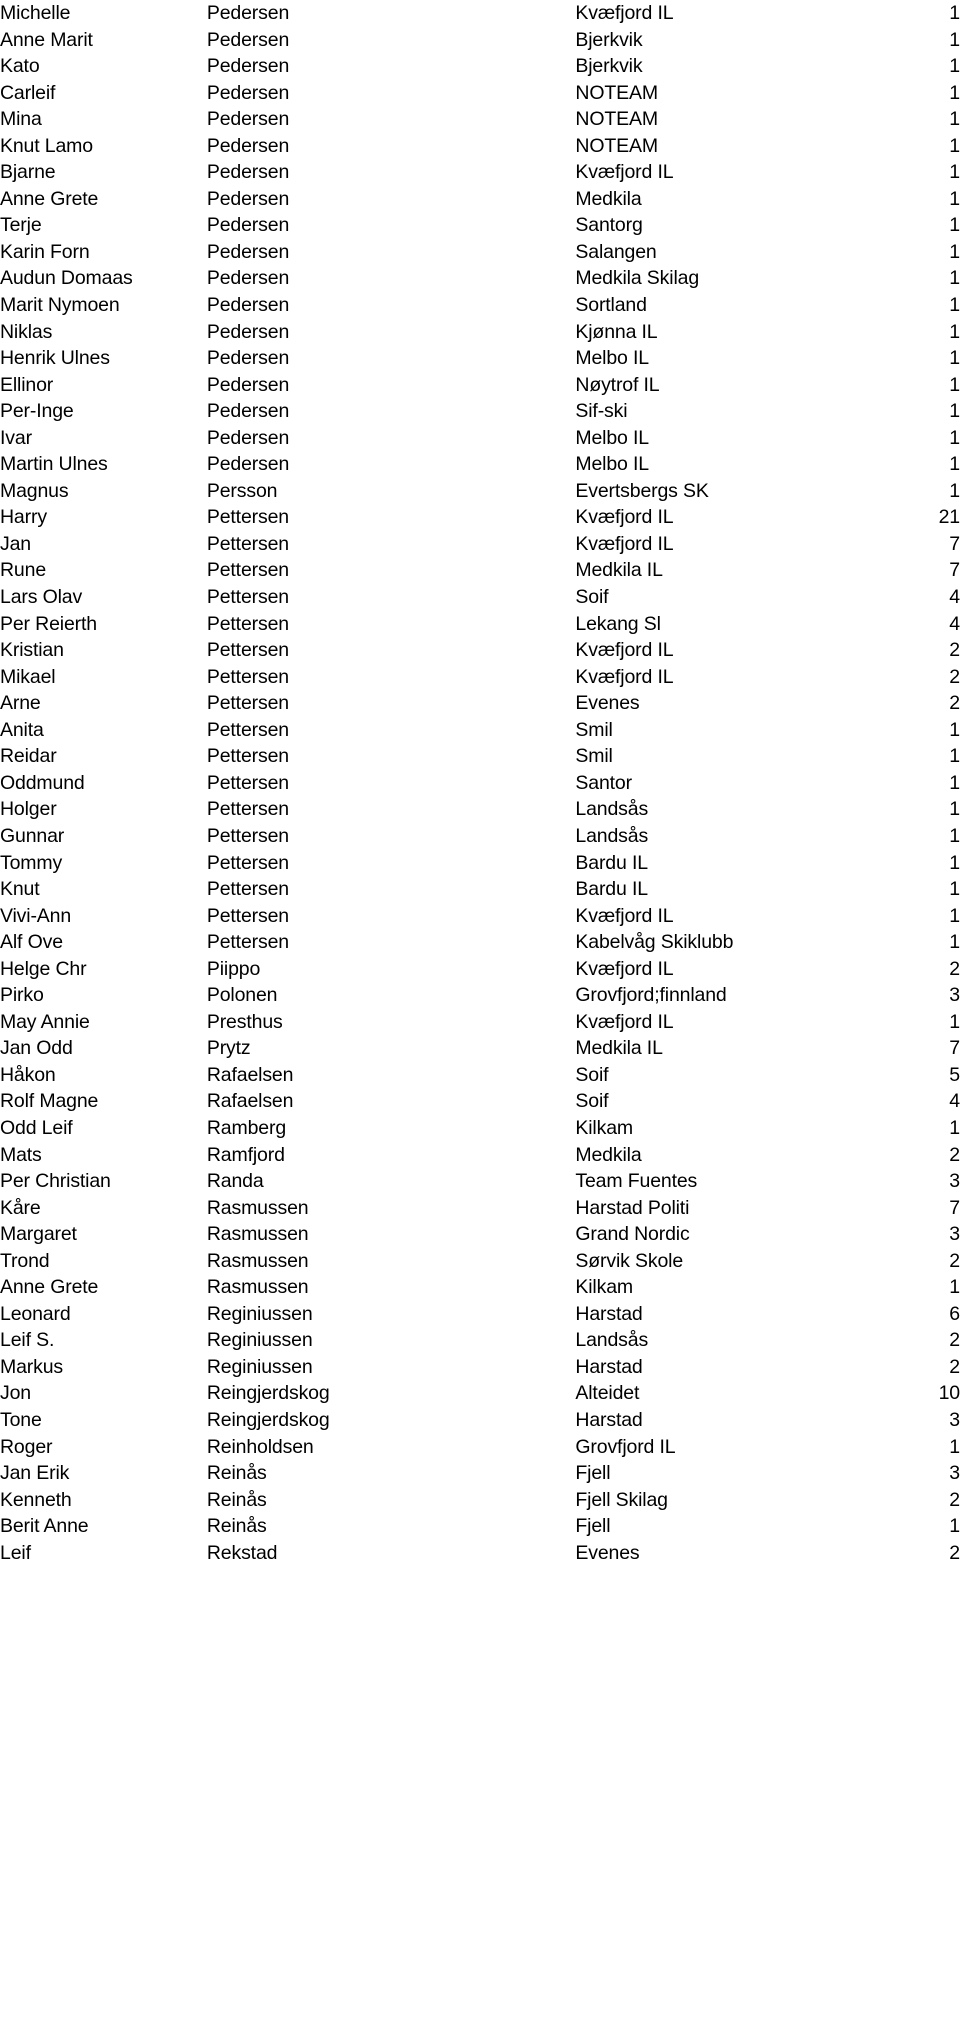 This screenshot has height=2044, width=960. Describe the element at coordinates (36, 1127) in the screenshot. I see `cell-first-name: Odd Leif` at that location.